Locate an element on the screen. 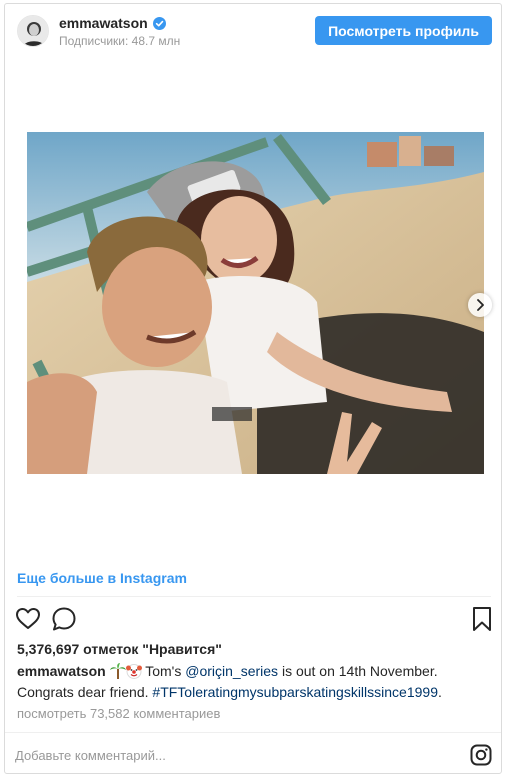 Image resolution: width=505 pixels, height=777 pixels. heart-icon is located at coordinates (28, 619).